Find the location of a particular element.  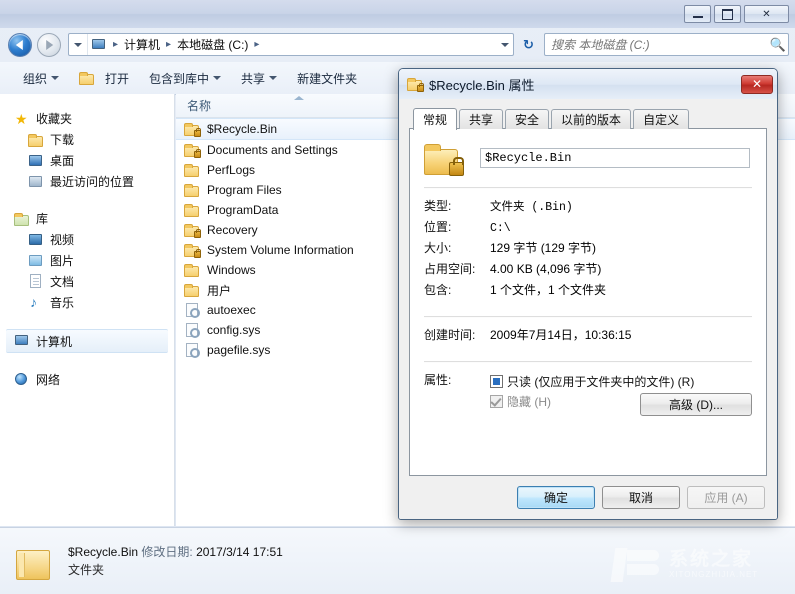

sidebar-item-computer: 计算机 is located at coordinates (87, 341).